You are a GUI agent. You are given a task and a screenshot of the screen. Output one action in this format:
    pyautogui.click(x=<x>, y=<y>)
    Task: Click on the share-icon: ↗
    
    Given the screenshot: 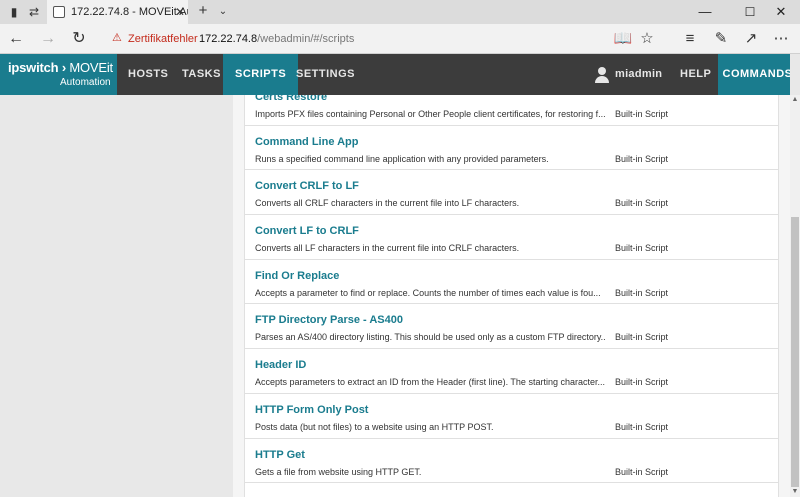 What is the action you would take?
    pyautogui.click(x=751, y=39)
    